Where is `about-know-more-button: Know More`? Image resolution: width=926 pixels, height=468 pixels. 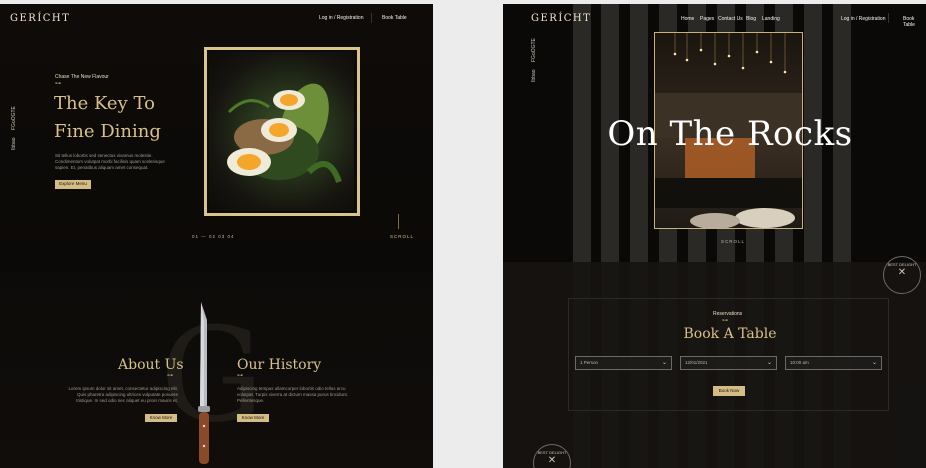 about-know-more-button: Know More is located at coordinates (161, 418).